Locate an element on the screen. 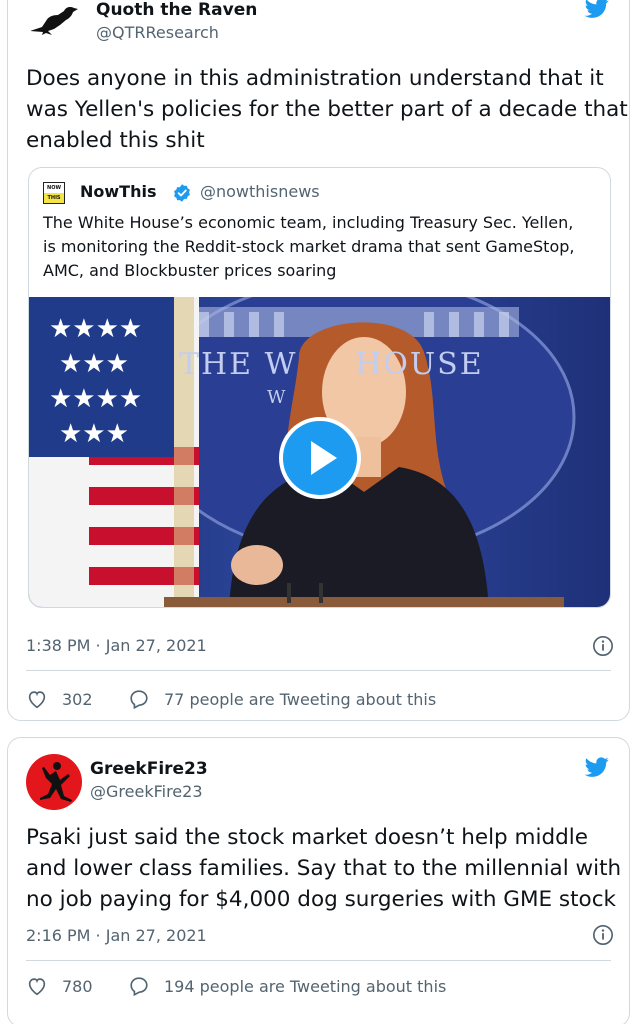 The width and height of the screenshot is (633, 1024). author-name: GreekFire23 is located at coordinates (149, 769).